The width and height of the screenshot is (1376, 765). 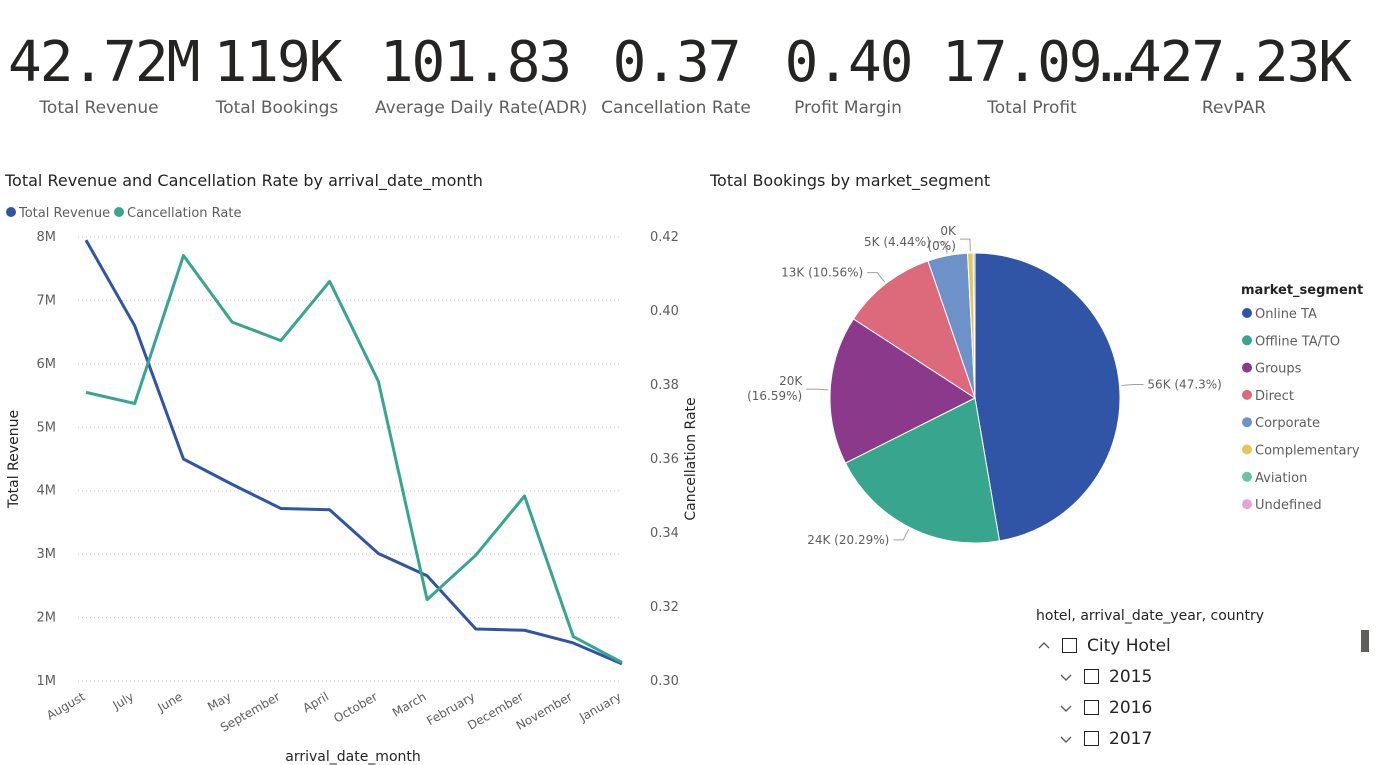 I want to click on slicer-item-city-hotel: City Hotel, so click(x=1186, y=645).